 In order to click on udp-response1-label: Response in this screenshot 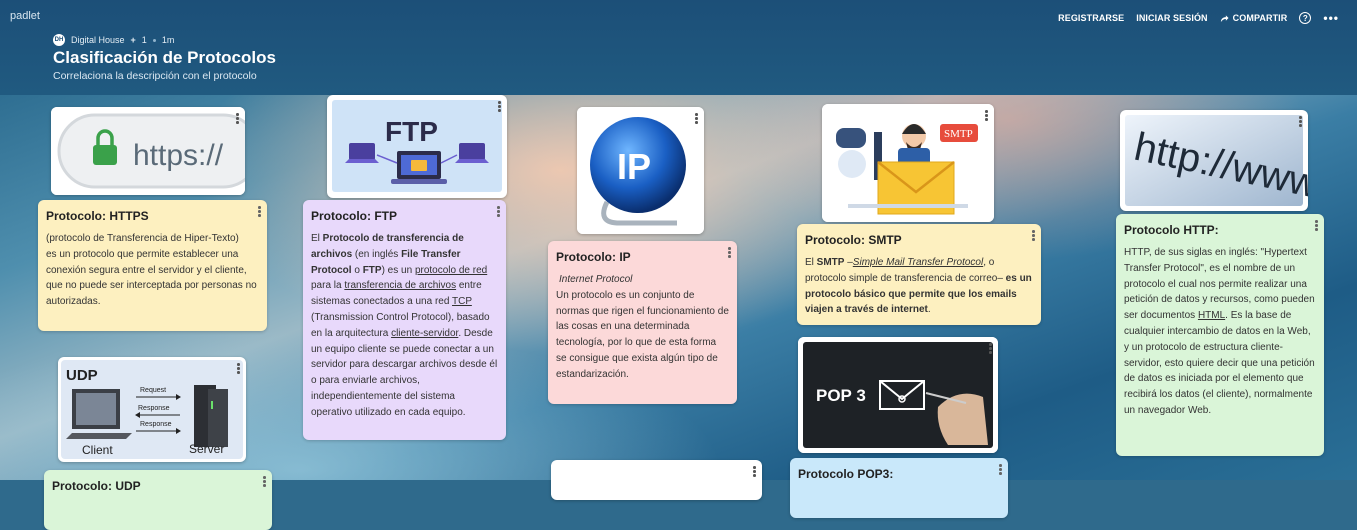, I will do `click(154, 408)`.